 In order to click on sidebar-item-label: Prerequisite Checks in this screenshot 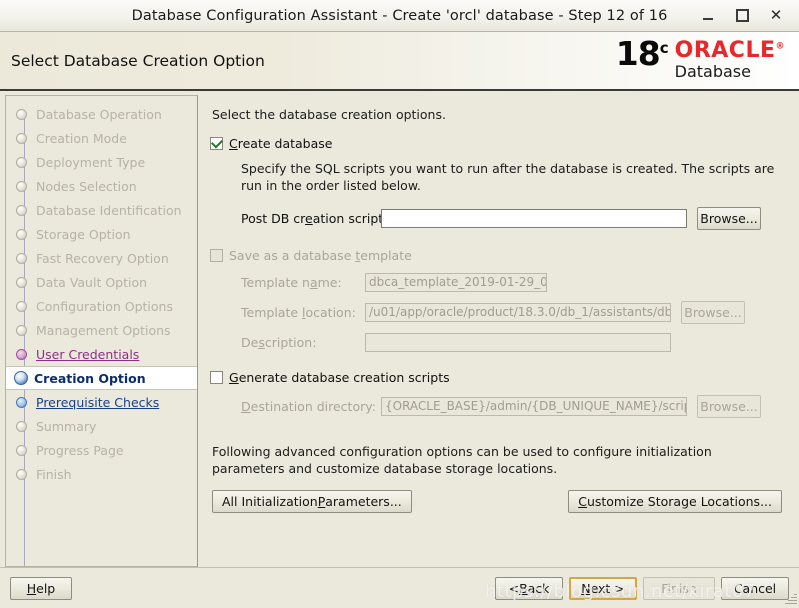, I will do `click(98, 402)`.